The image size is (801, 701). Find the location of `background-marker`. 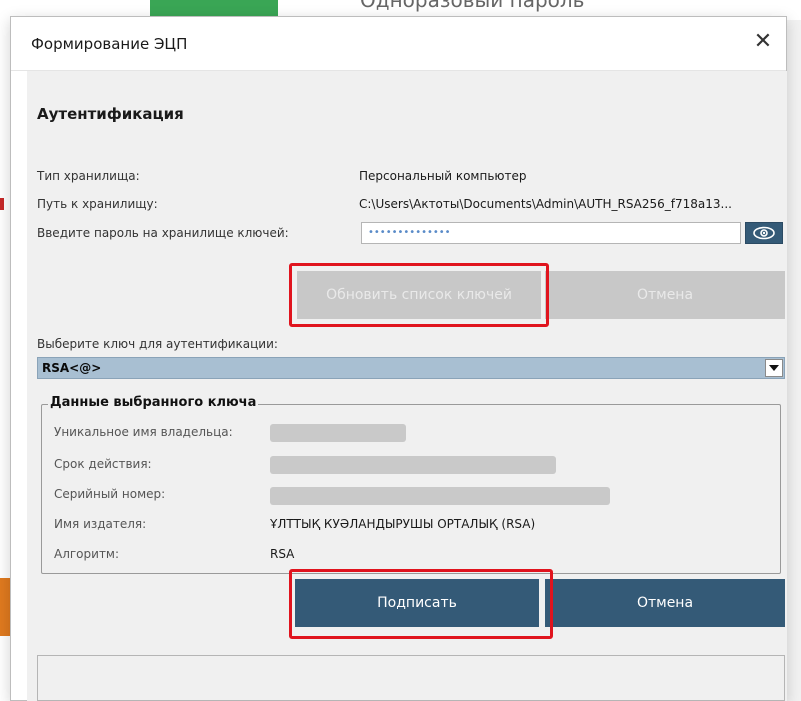

background-marker is located at coordinates (2, 204).